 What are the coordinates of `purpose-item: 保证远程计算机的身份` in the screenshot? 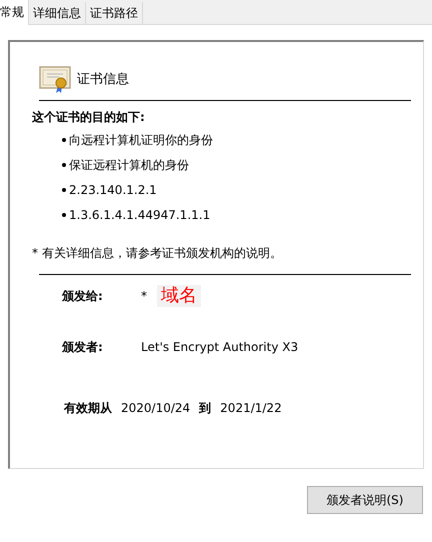 It's located at (129, 165).